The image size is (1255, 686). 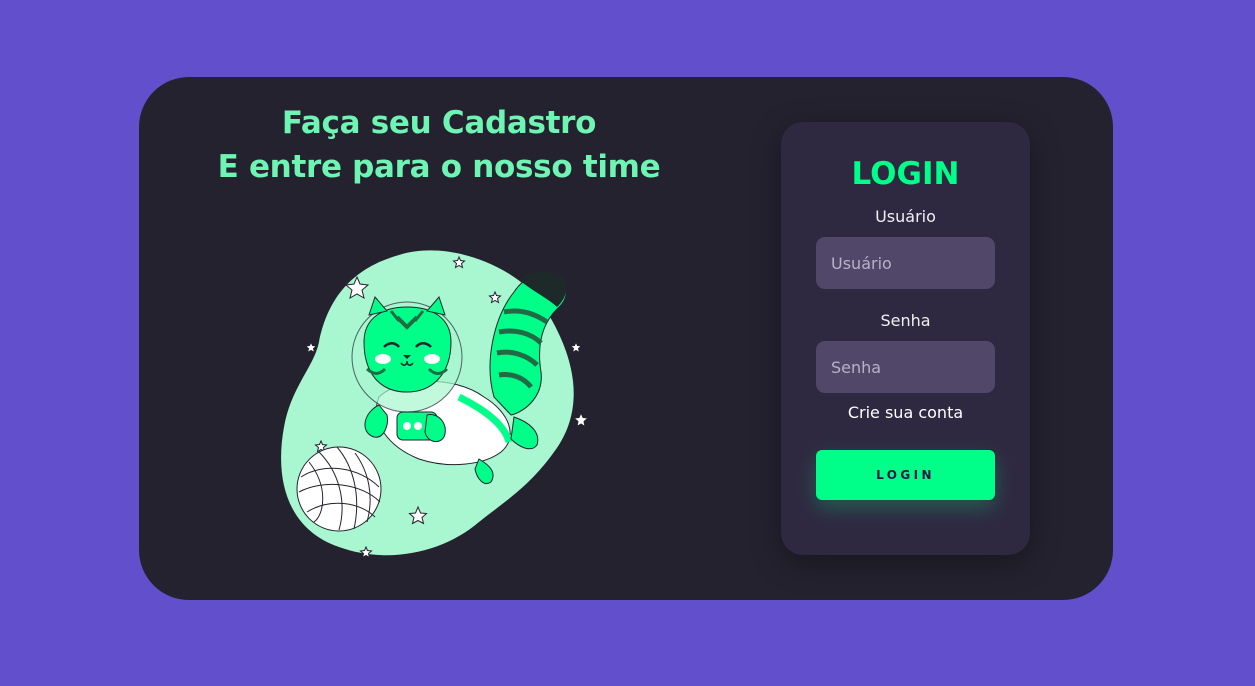 What do you see at coordinates (439, 167) in the screenshot?
I see `hero-line-2: E entre para o nosso time` at bounding box center [439, 167].